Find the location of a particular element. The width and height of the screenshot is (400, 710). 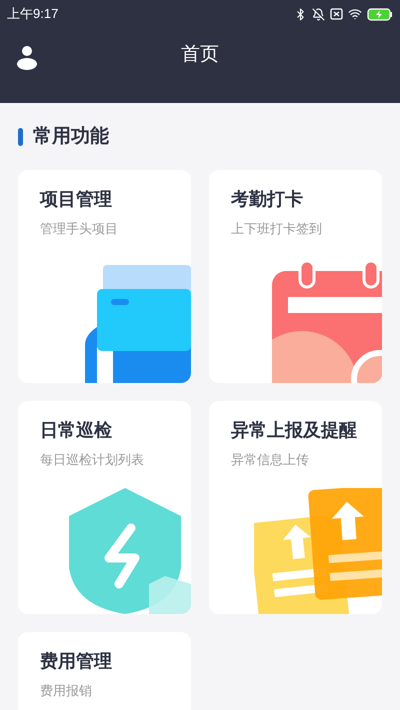

feature-card: 费用管理 费用报销 is located at coordinates (104, 671).